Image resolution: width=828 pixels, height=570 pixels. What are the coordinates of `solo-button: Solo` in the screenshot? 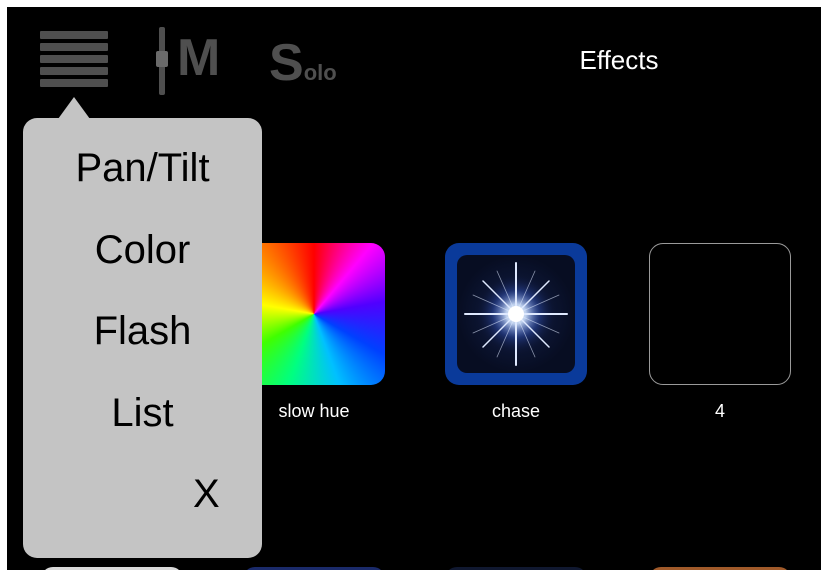 It's located at (303, 63).